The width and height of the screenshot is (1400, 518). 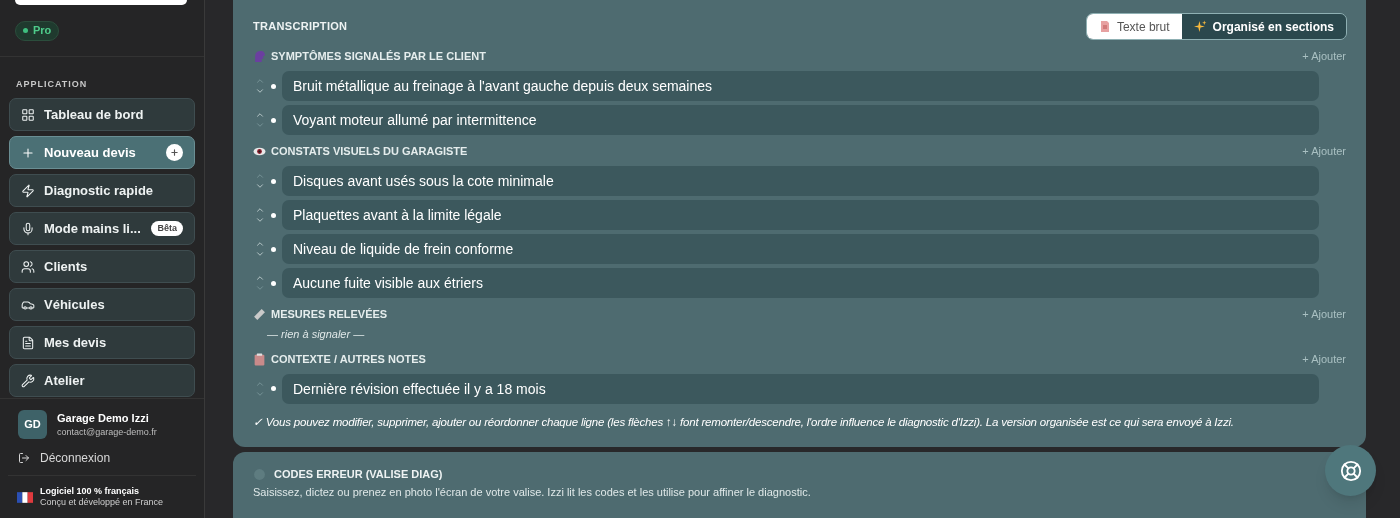 I want to click on ruler-icon, so click(x=259, y=314).